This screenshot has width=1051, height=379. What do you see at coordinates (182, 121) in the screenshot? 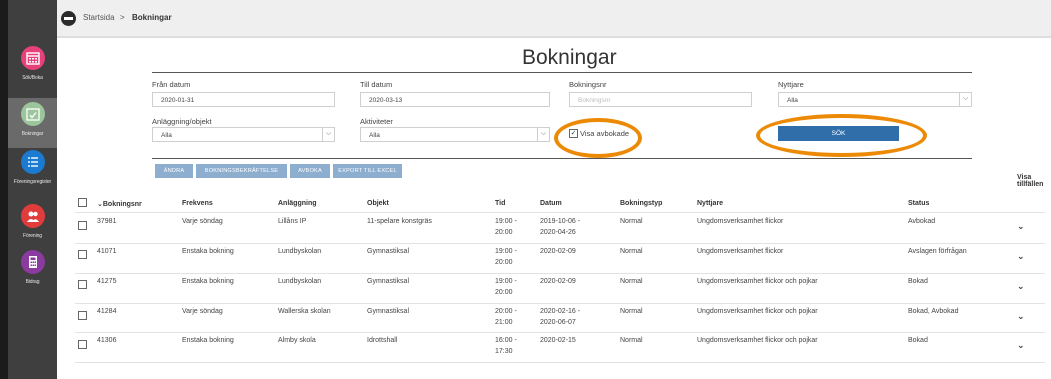
I see `facility-label: Anläggning/objekt` at bounding box center [182, 121].